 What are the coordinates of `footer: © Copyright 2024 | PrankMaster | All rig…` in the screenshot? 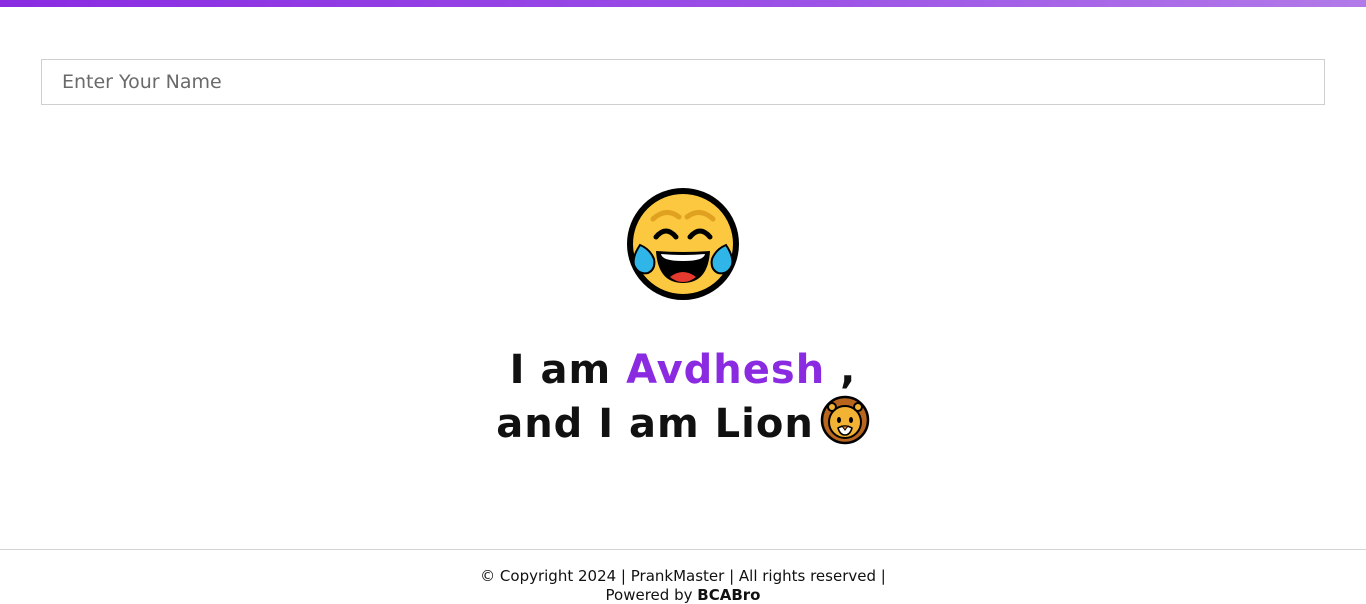 It's located at (683, 576).